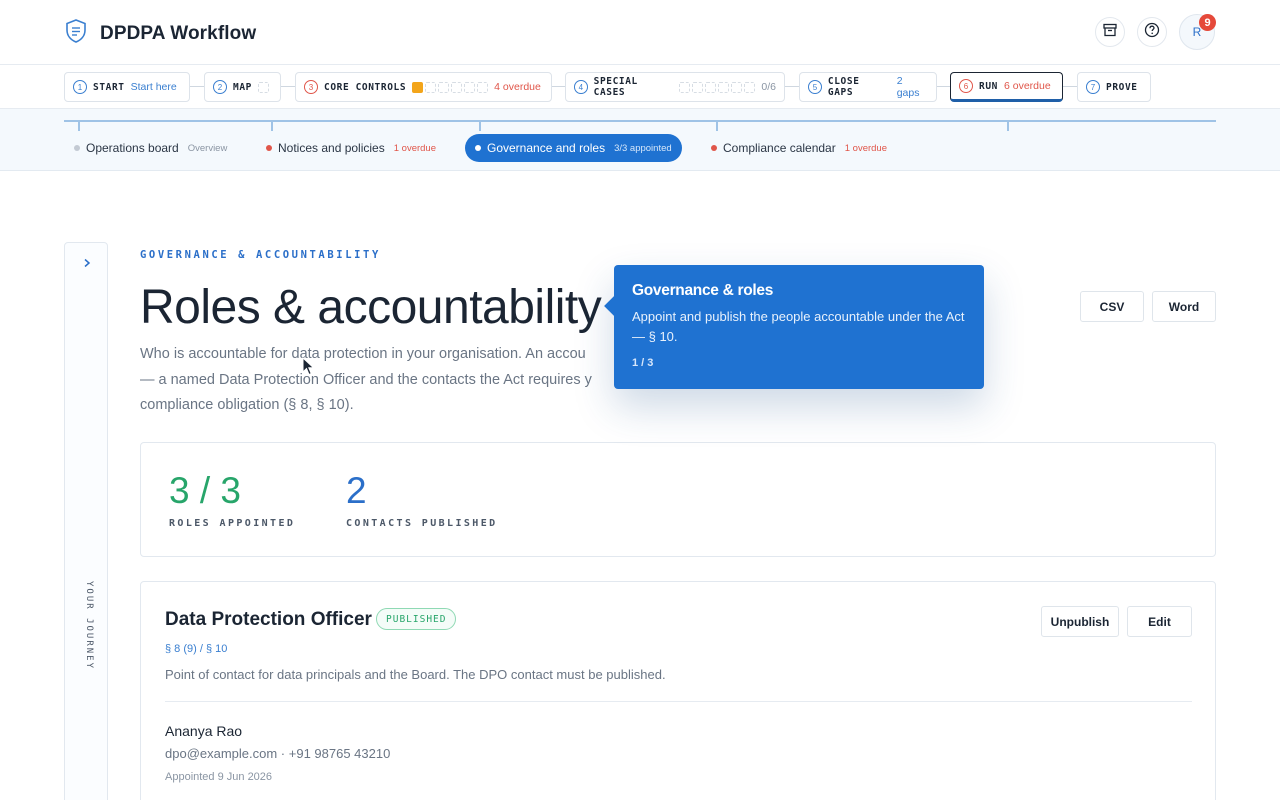 The width and height of the screenshot is (1280, 800). Describe the element at coordinates (220, 87) in the screenshot. I see `step-number: 2` at that location.